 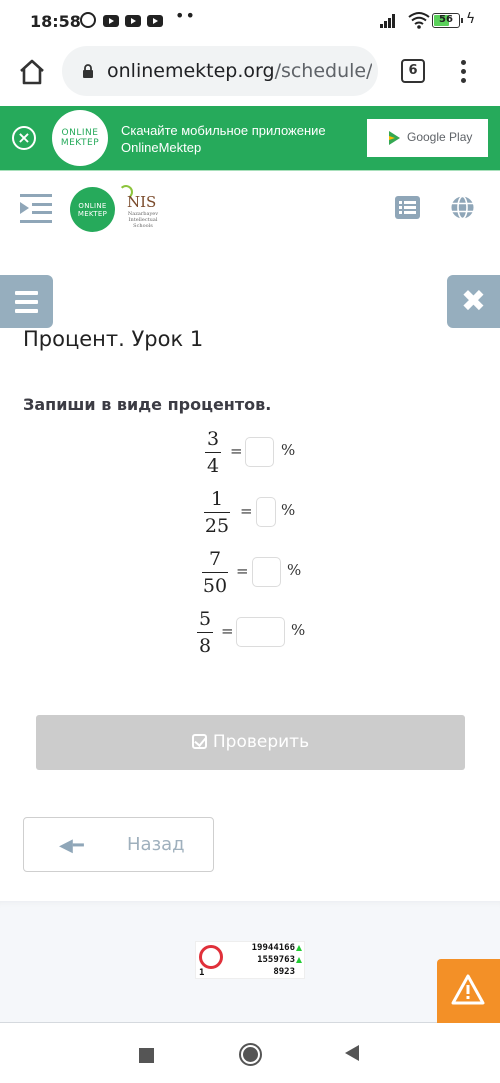 What do you see at coordinates (88, 71) in the screenshot?
I see `lock-icon` at bounding box center [88, 71].